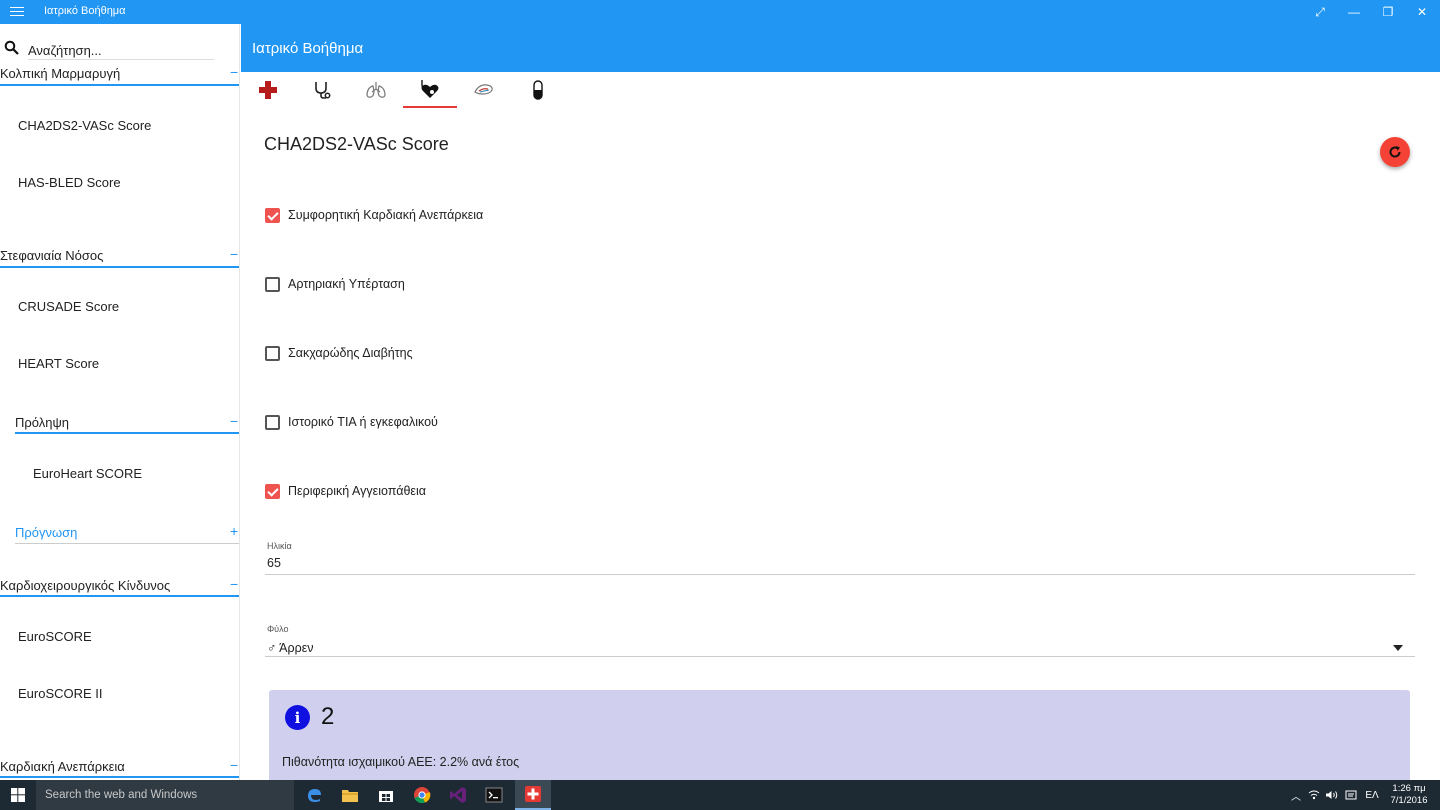 The image size is (1440, 810). I want to click on medical-app-icon, so click(533, 795).